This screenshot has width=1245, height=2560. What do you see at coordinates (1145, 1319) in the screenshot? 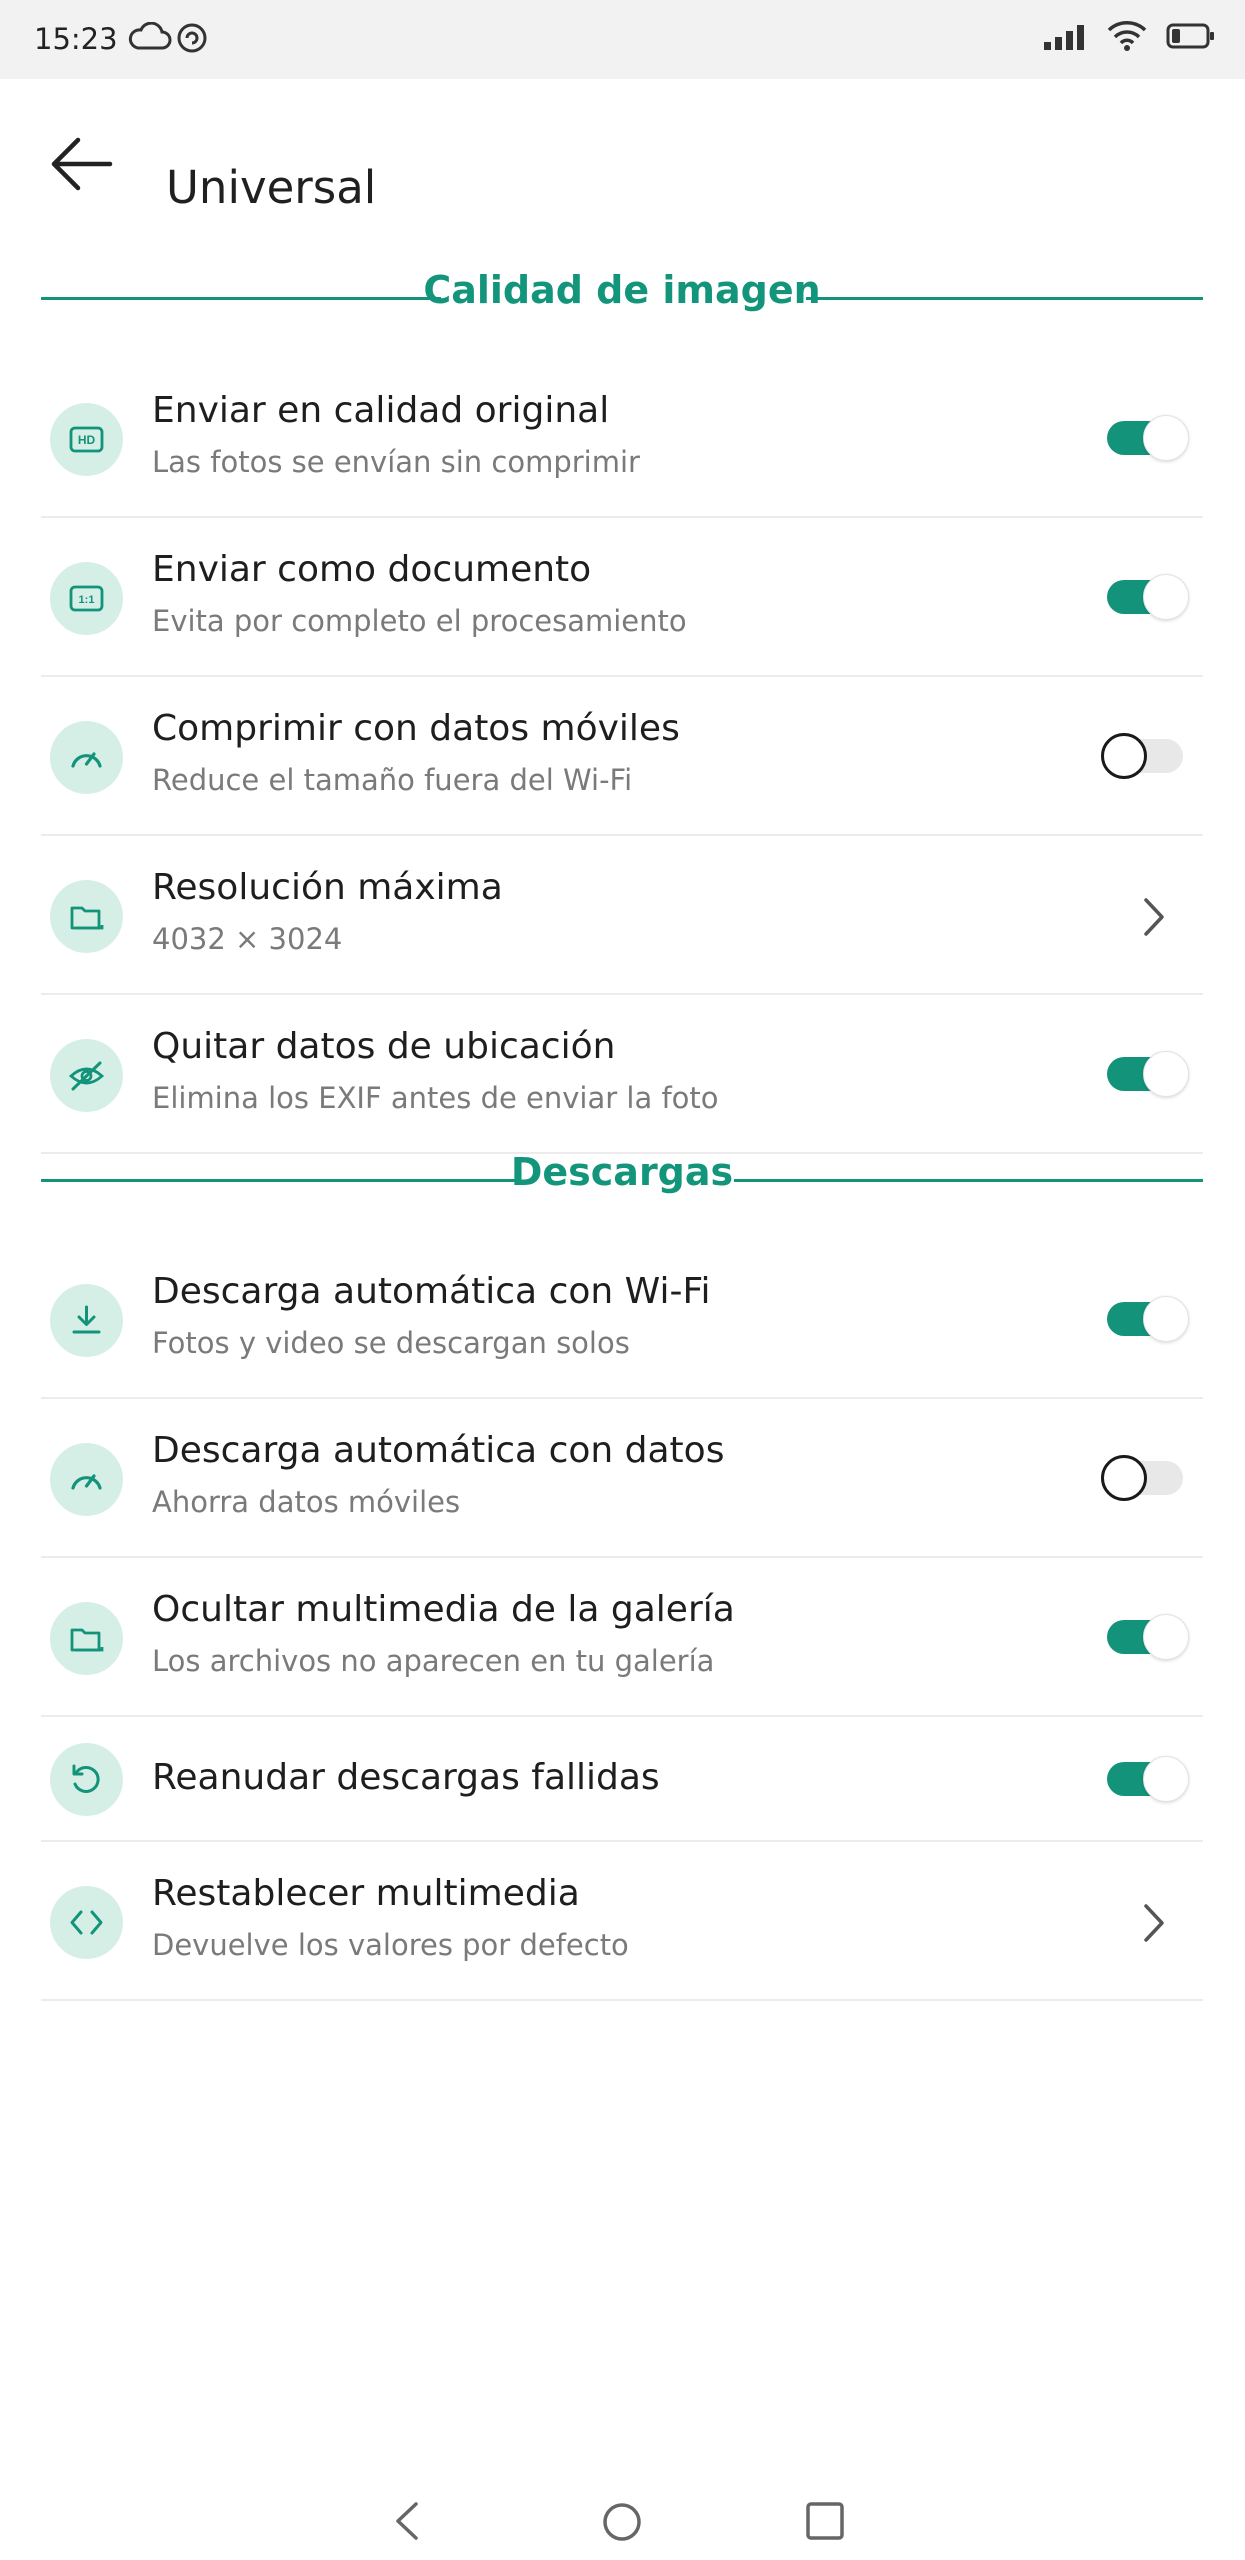
I see `toggle-auto-download-wifi` at bounding box center [1145, 1319].